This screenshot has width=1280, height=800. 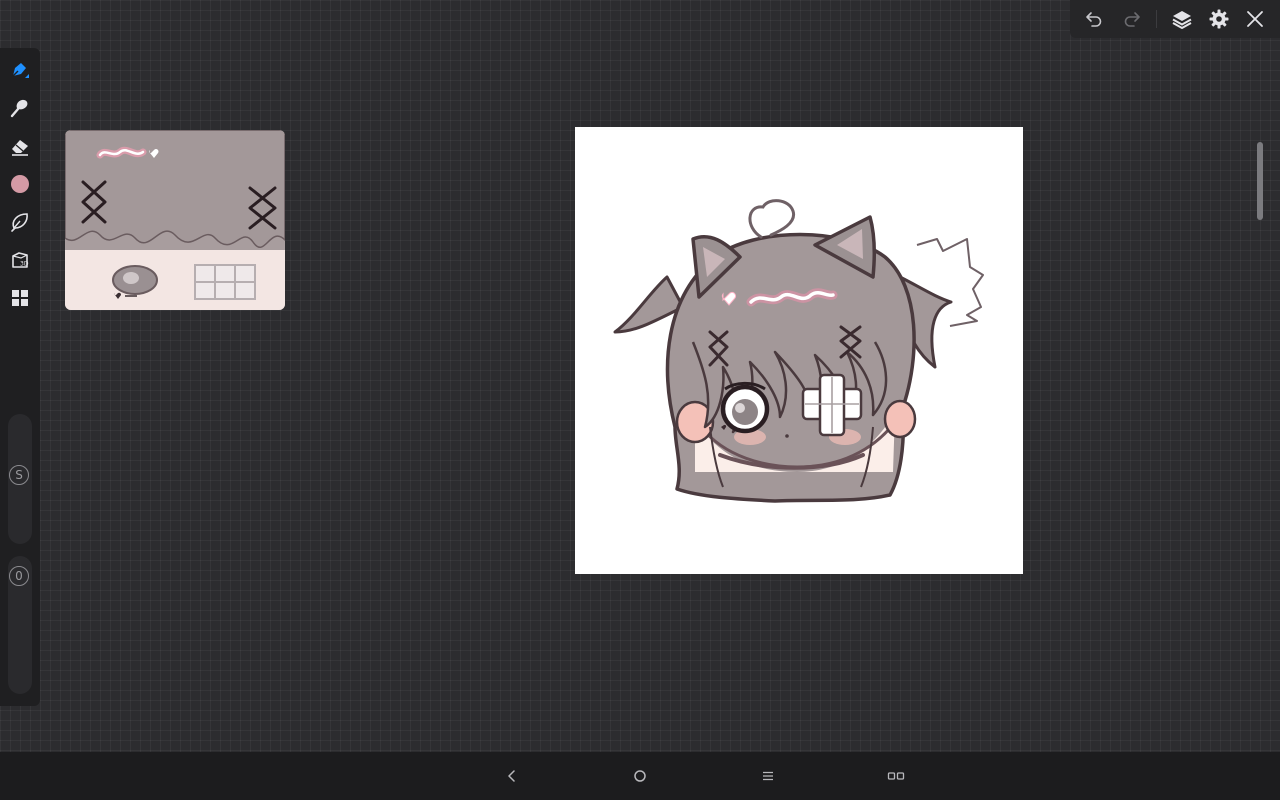 I want to click on 3d-icon: 3D, so click(x=20, y=260).